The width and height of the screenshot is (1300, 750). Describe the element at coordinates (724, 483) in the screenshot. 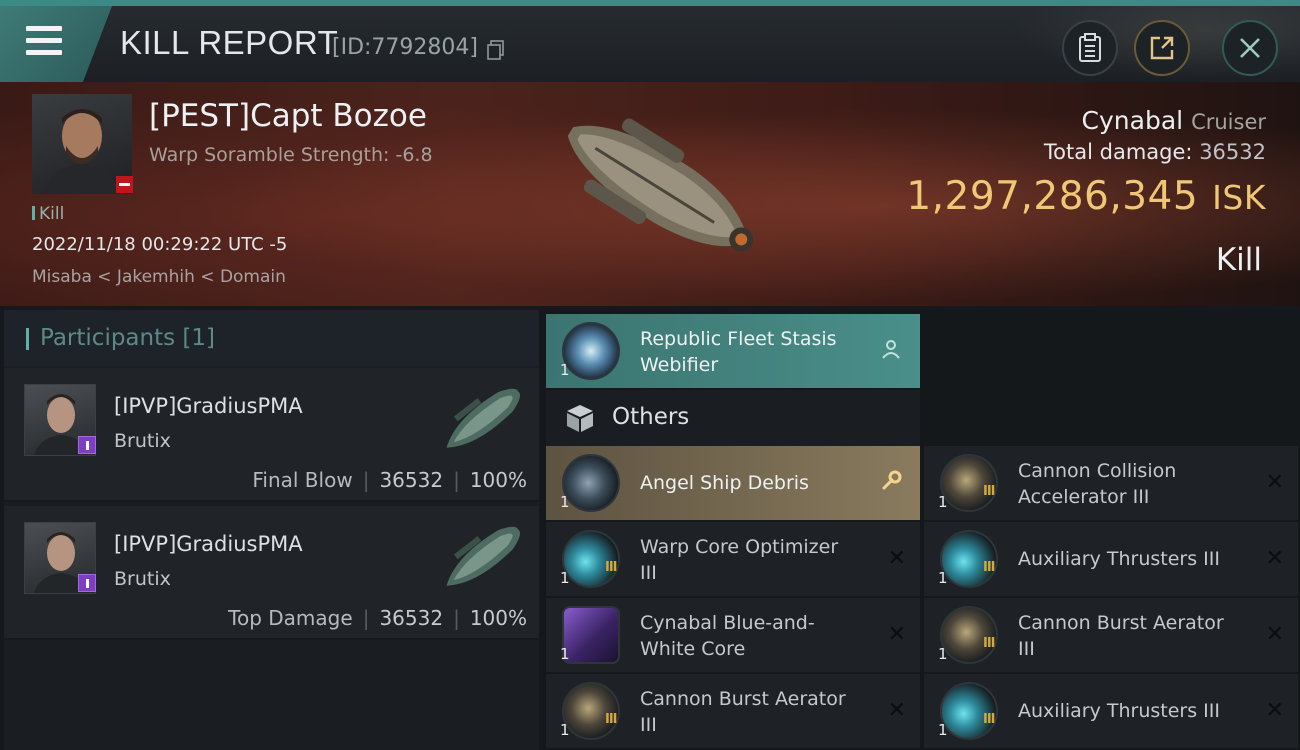

I see `item-label: Angel Ship Debris` at that location.